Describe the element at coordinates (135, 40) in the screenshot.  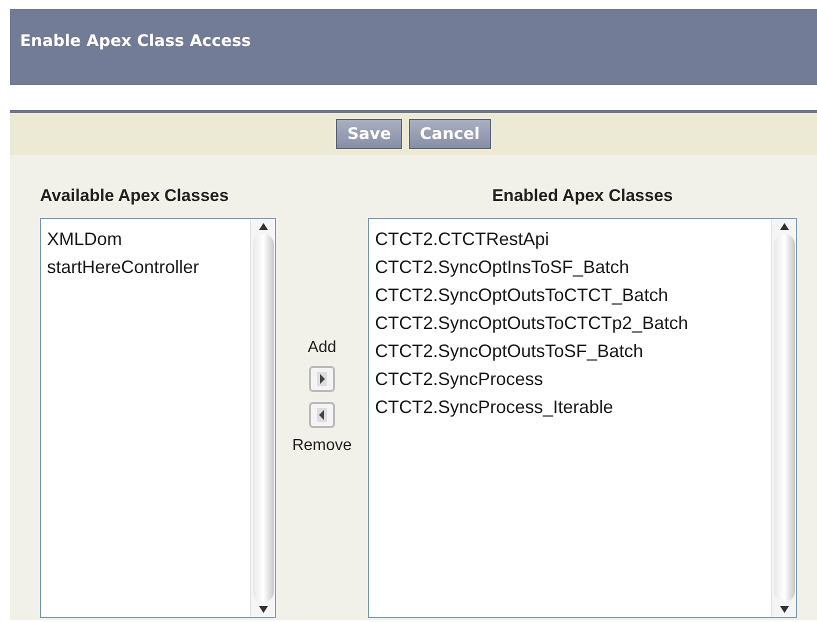
I see `page-title: Enable Apex Class Access` at that location.